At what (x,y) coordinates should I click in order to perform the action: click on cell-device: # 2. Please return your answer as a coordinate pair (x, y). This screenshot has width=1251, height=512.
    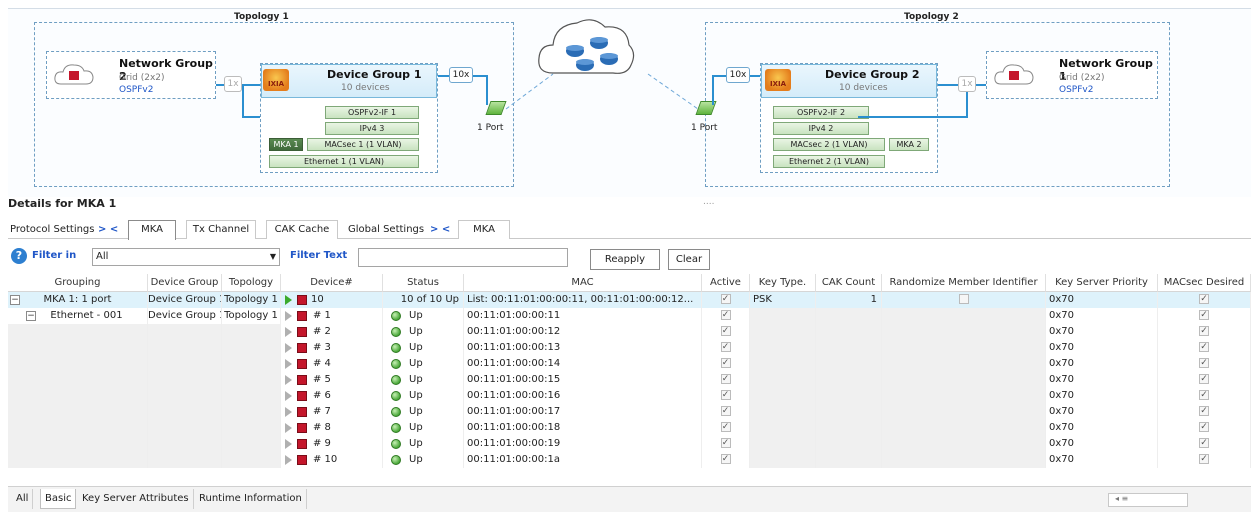
    Looking at the image, I should click on (332, 332).